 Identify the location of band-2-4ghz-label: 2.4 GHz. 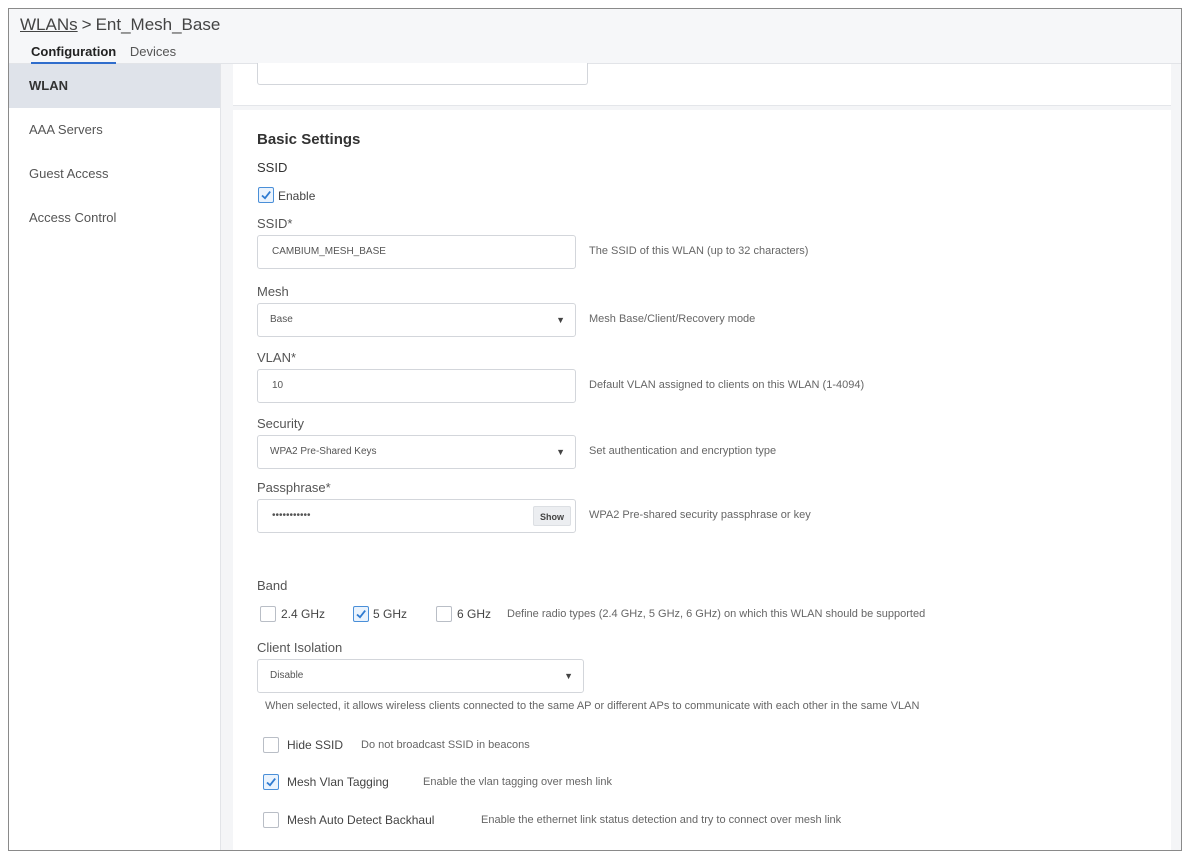
(303, 614).